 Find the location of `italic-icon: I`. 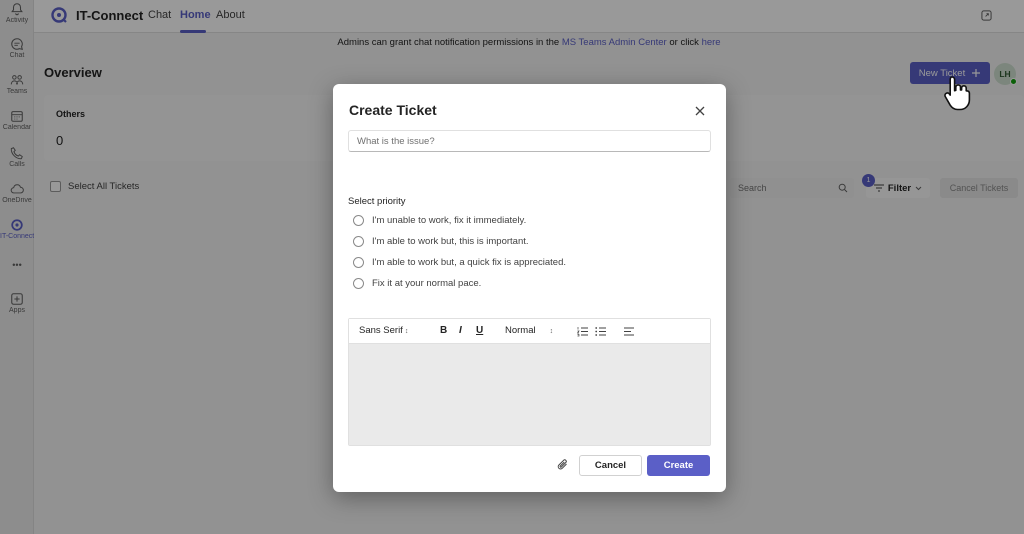

italic-icon: I is located at coordinates (460, 330).